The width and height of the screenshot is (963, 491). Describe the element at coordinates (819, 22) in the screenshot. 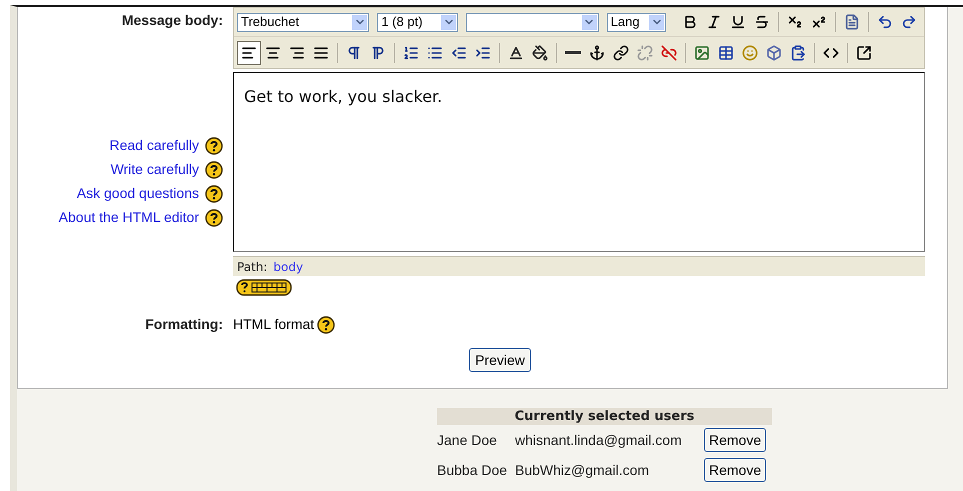

I see `superscript-icon` at that location.